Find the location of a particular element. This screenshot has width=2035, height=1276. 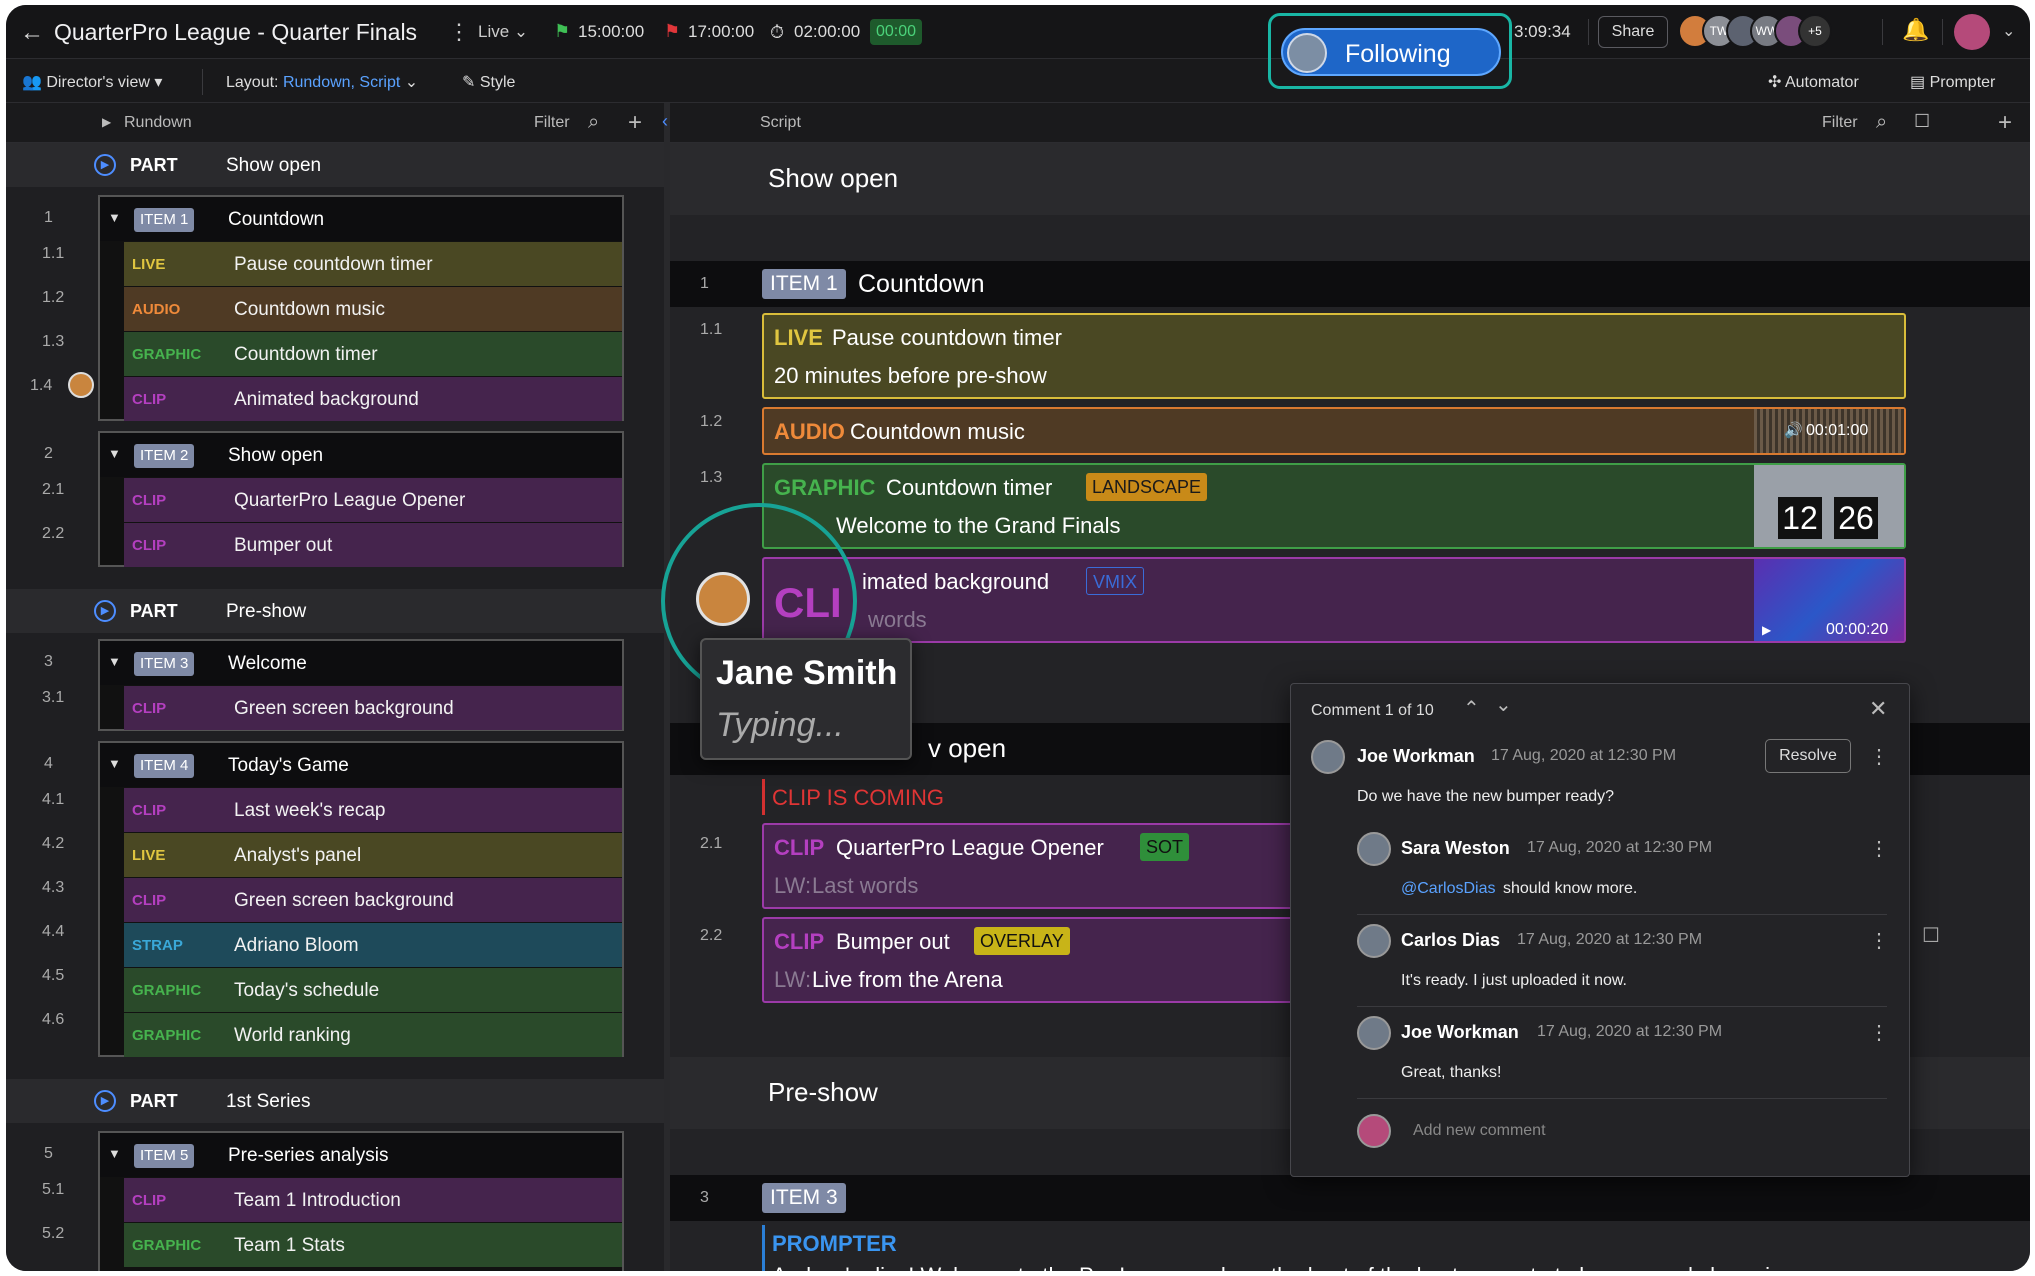

add-comment-input: Add new comment is located at coordinates (1479, 1131).